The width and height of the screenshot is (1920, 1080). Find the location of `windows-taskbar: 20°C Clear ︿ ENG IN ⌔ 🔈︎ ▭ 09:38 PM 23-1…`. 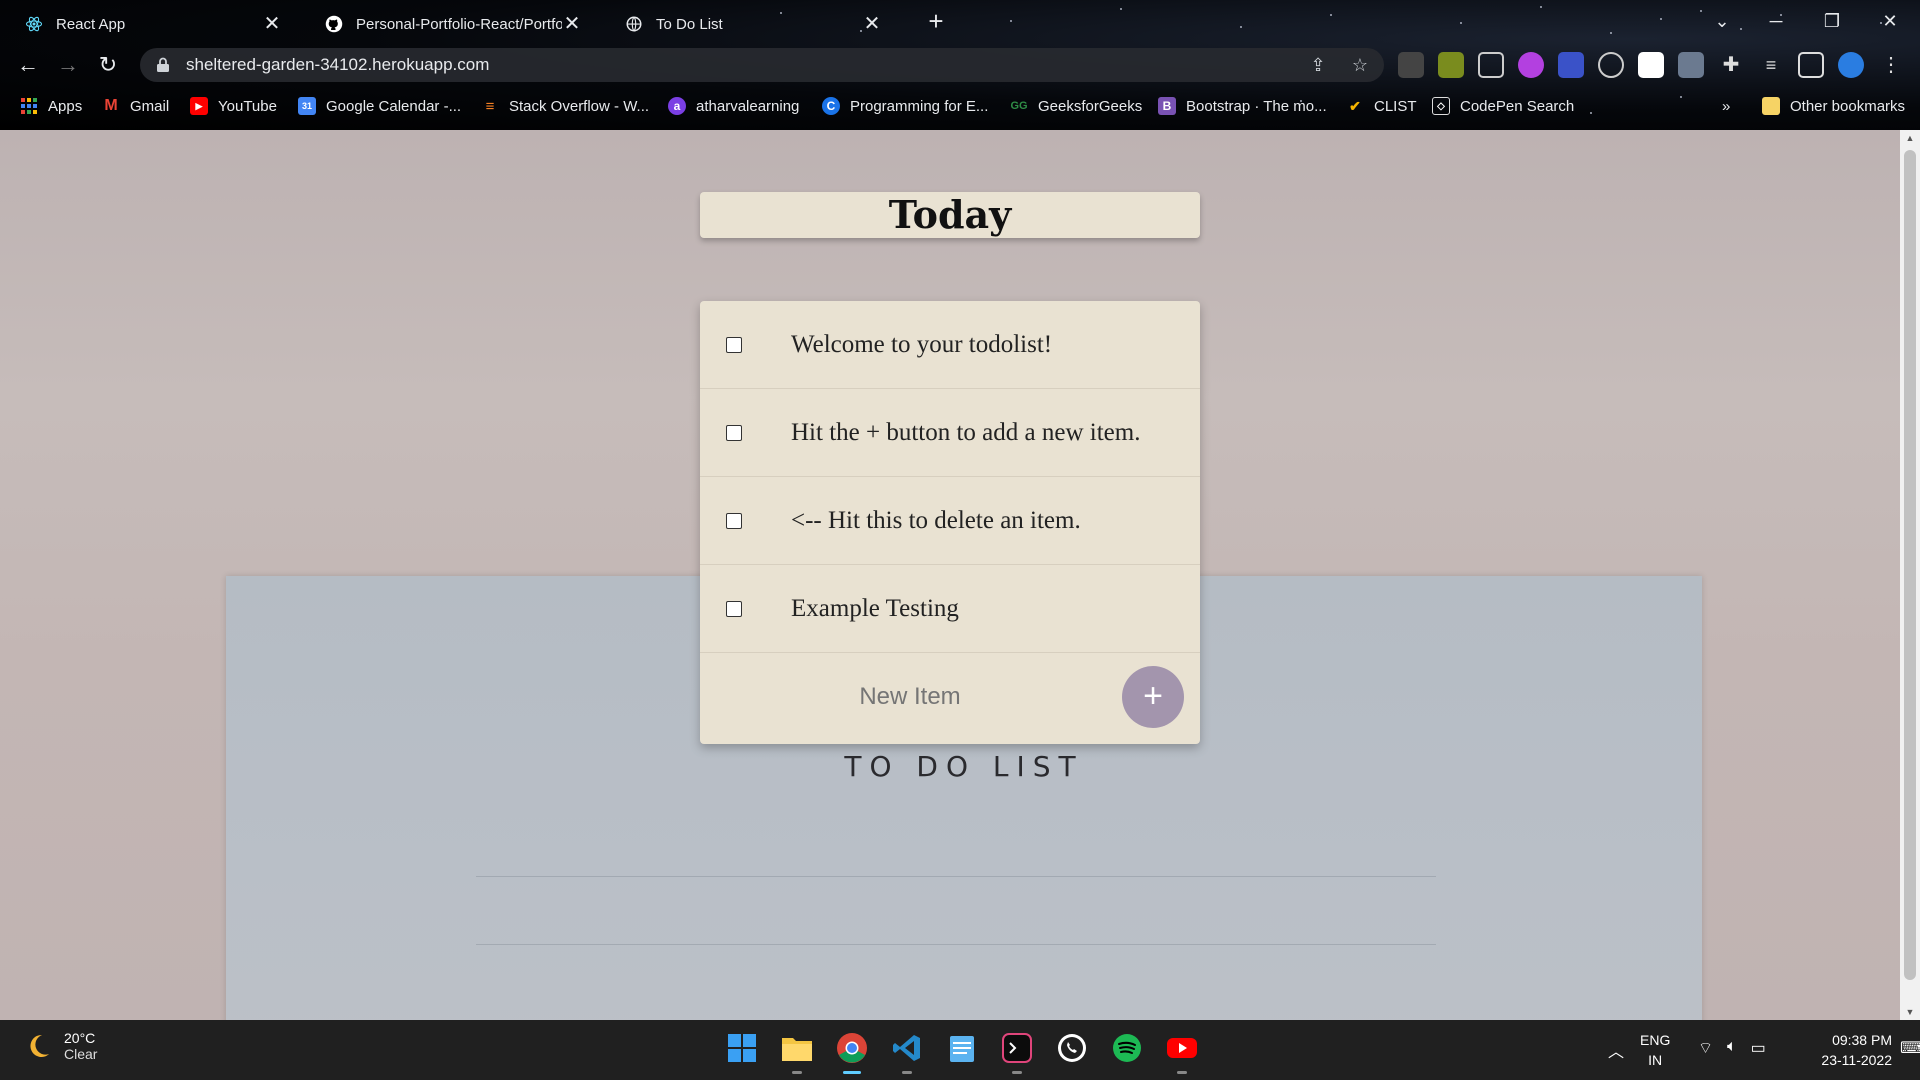

windows-taskbar: 20°C Clear ︿ ENG IN ⌔ 🔈︎ ▭ 09:38 PM 23-1… is located at coordinates (960, 1050).